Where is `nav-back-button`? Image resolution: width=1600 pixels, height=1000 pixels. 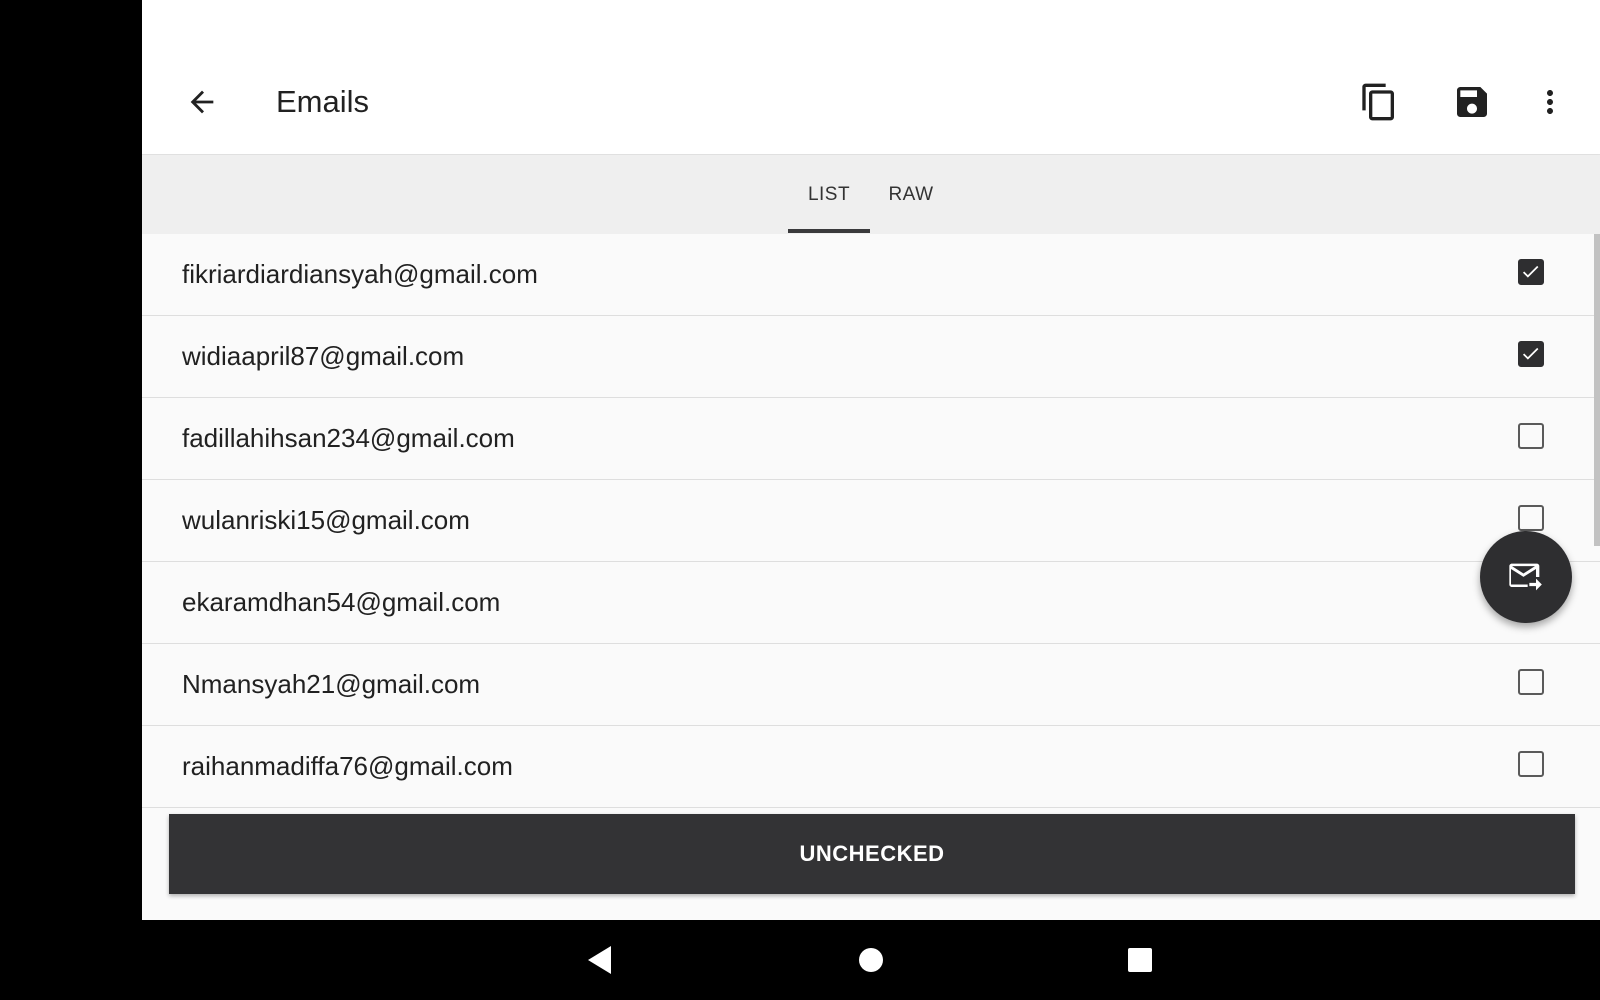
nav-back-button is located at coordinates (600, 960).